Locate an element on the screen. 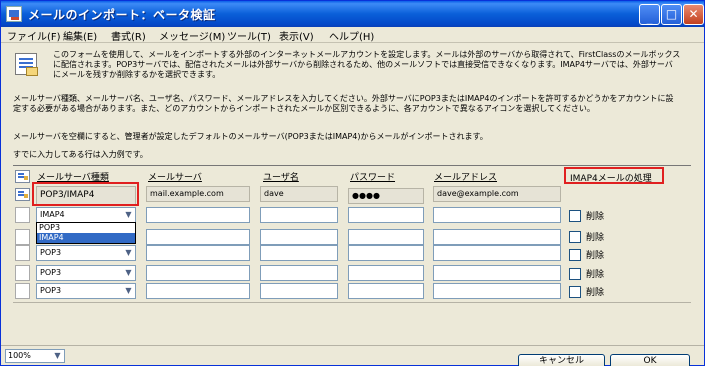 This screenshot has width=705, height=366. row-5-delete-label: 削除 is located at coordinates (595, 293).